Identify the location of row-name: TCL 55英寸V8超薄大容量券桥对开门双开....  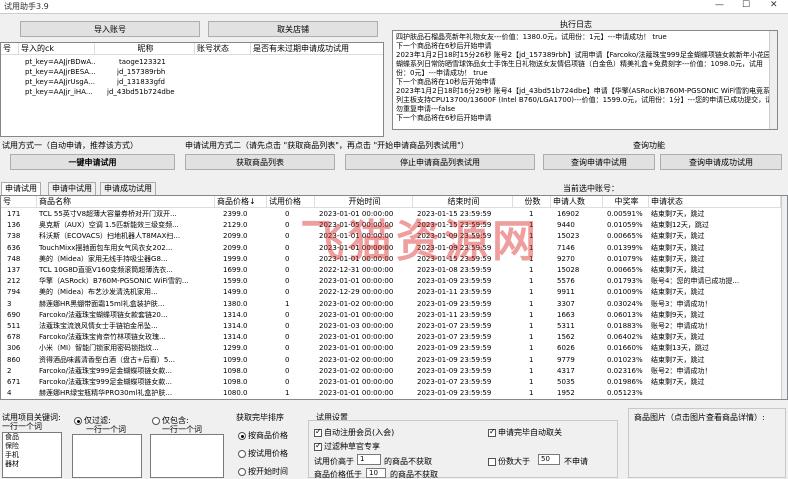
(108, 214).